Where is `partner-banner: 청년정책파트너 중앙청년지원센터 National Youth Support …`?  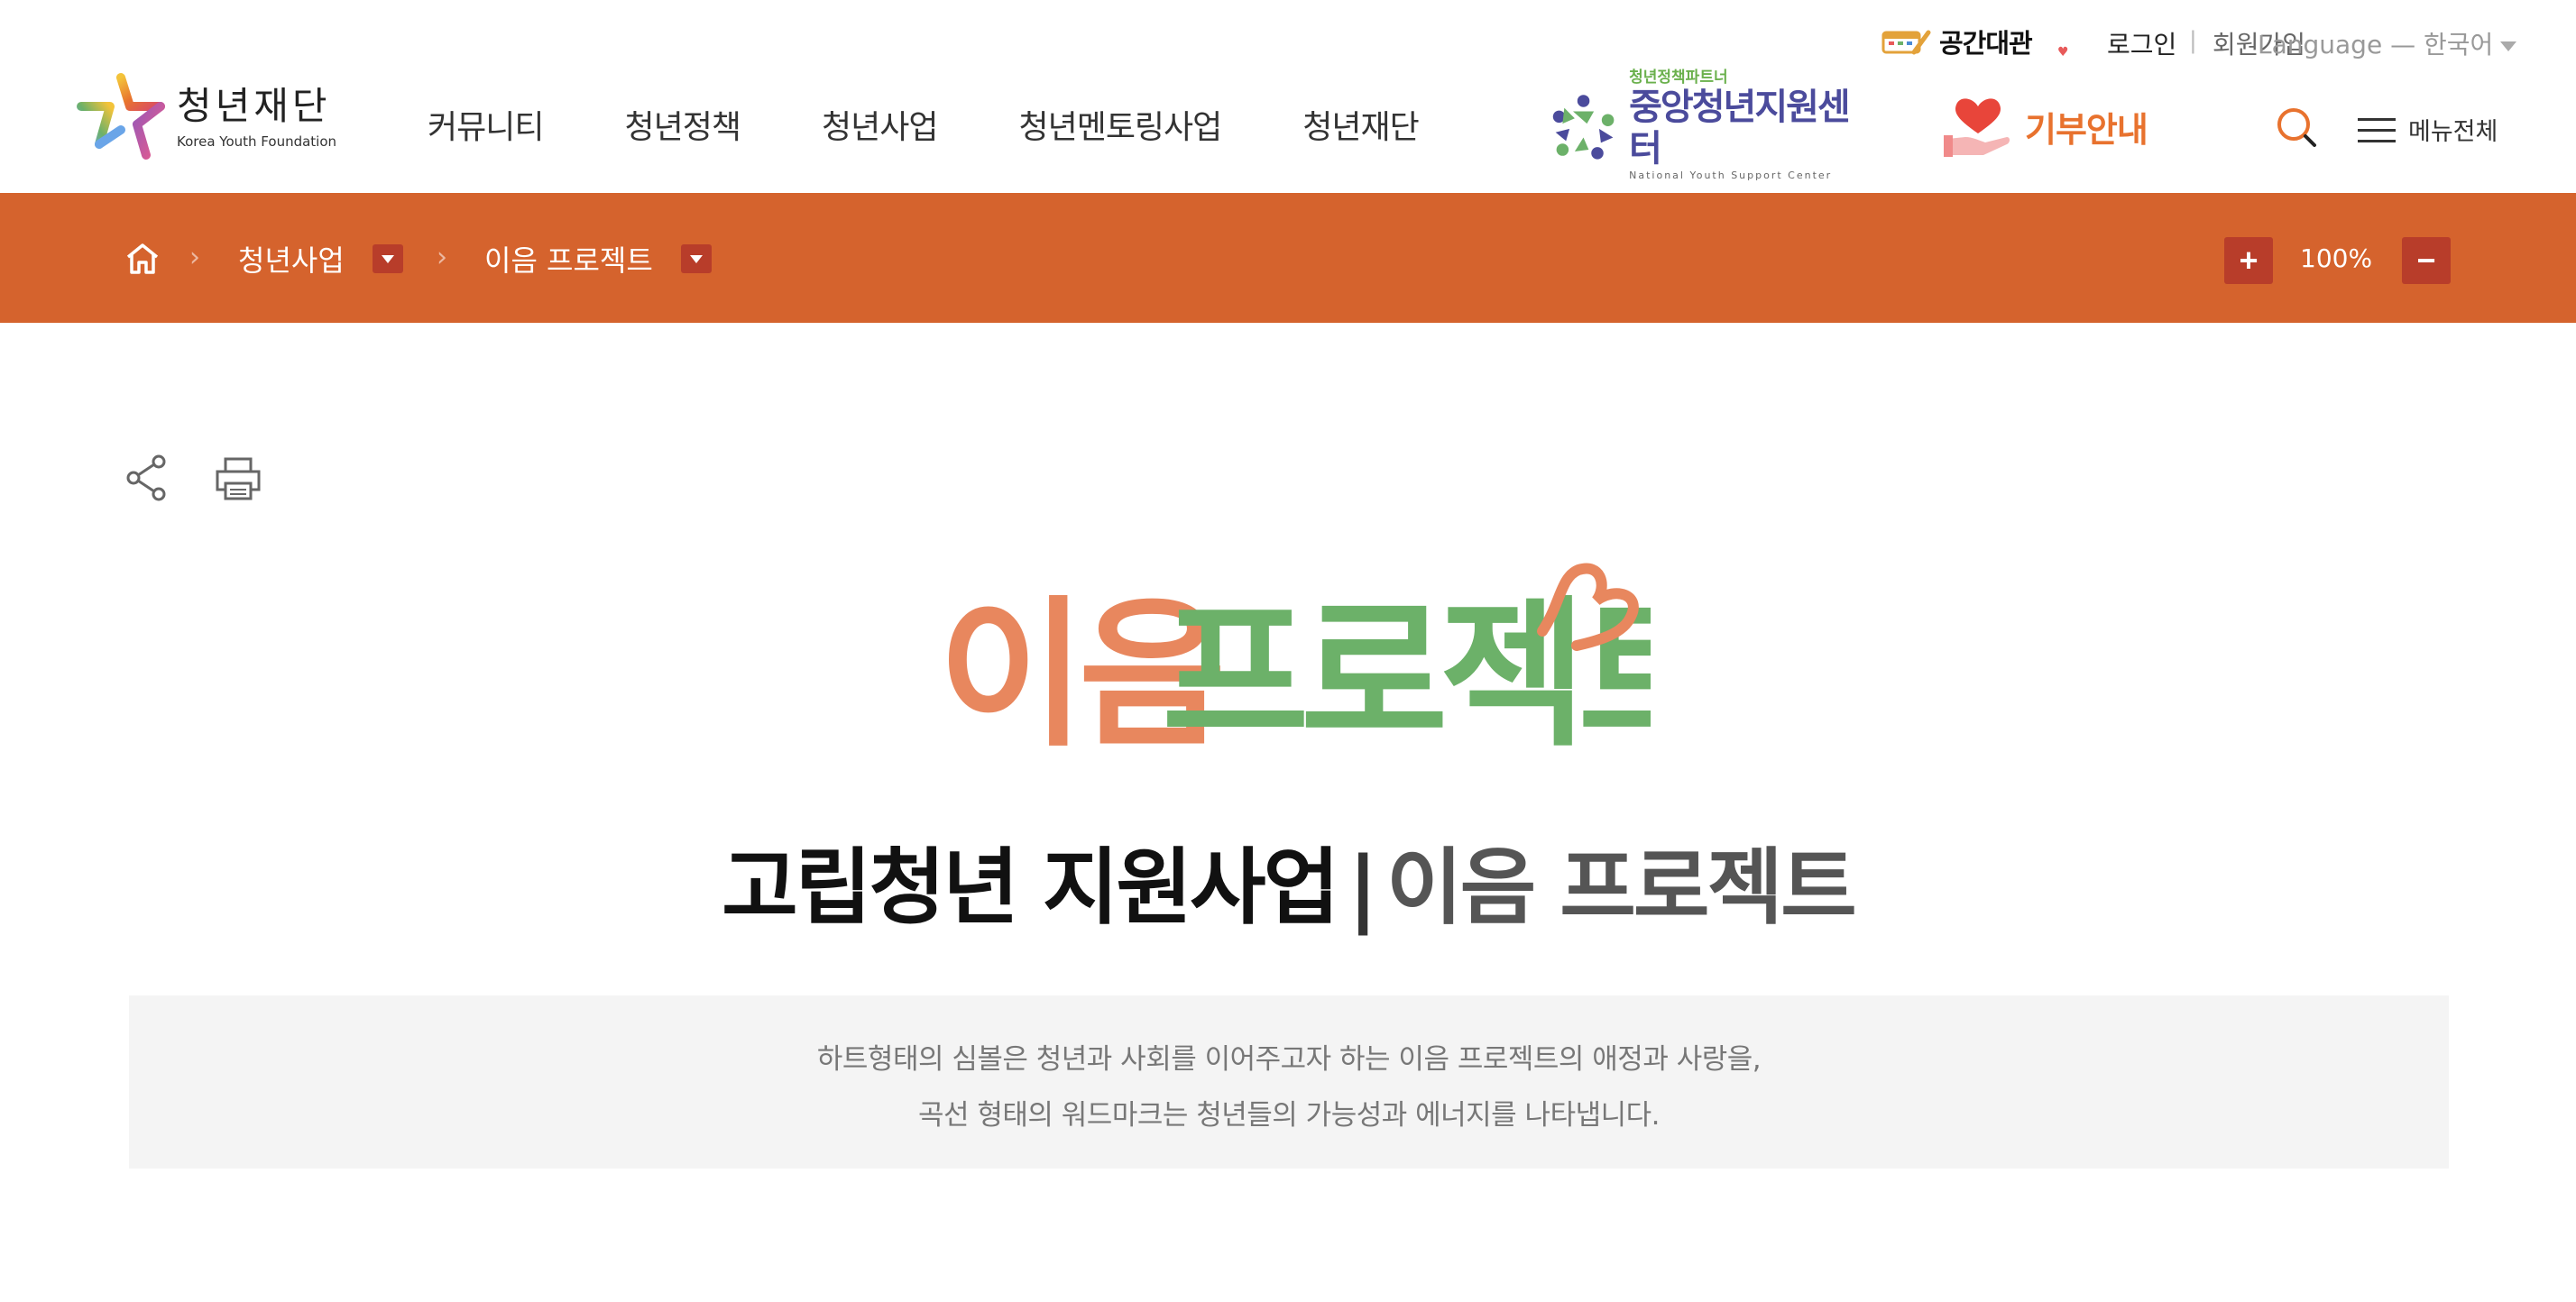 partner-banner: 청년정책파트너 중앙청년지원센터 National Youth Support … is located at coordinates (1710, 125).